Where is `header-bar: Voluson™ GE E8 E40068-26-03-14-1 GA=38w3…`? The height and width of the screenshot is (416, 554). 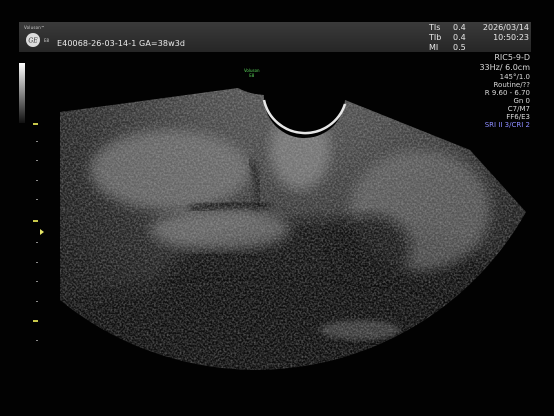
header-bar: Voluson™ GE E8 E40068-26-03-14-1 GA=38w3… is located at coordinates (275, 37).